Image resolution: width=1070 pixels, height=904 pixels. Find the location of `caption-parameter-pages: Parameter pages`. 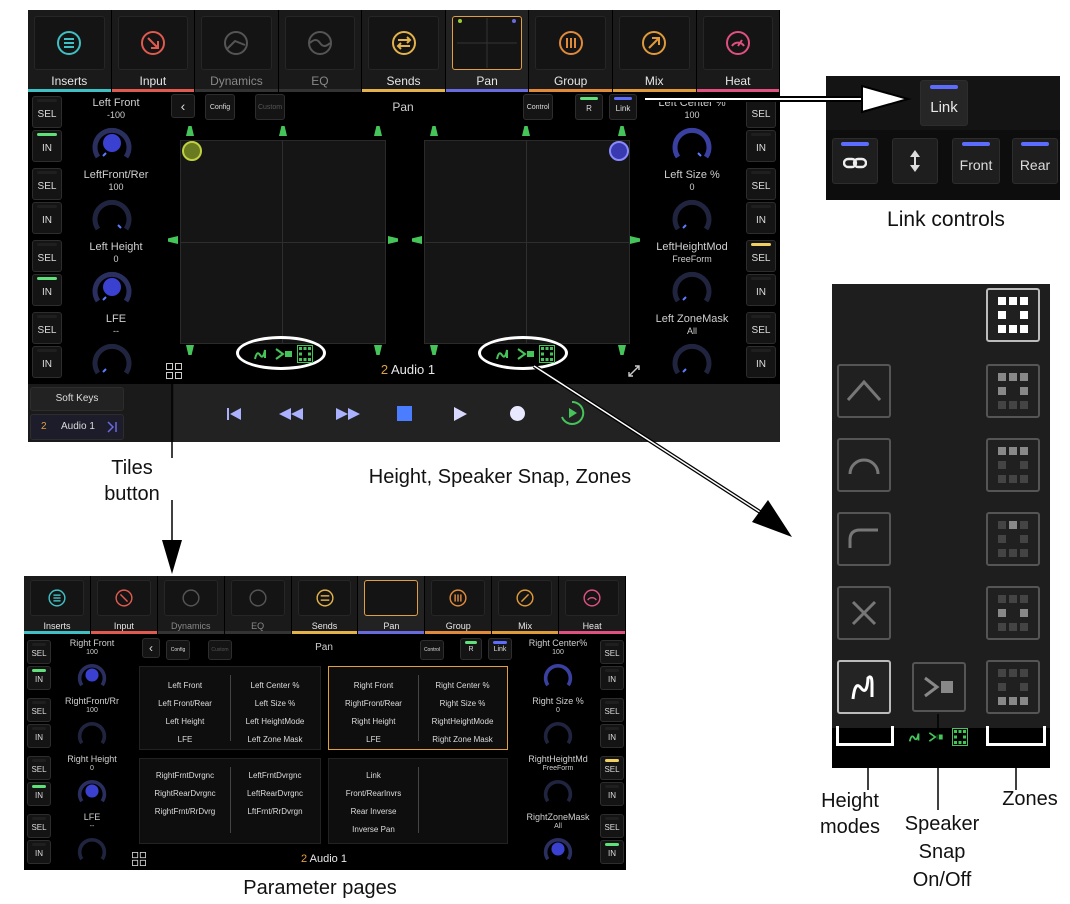

caption-parameter-pages: Parameter pages is located at coordinates (320, 888).